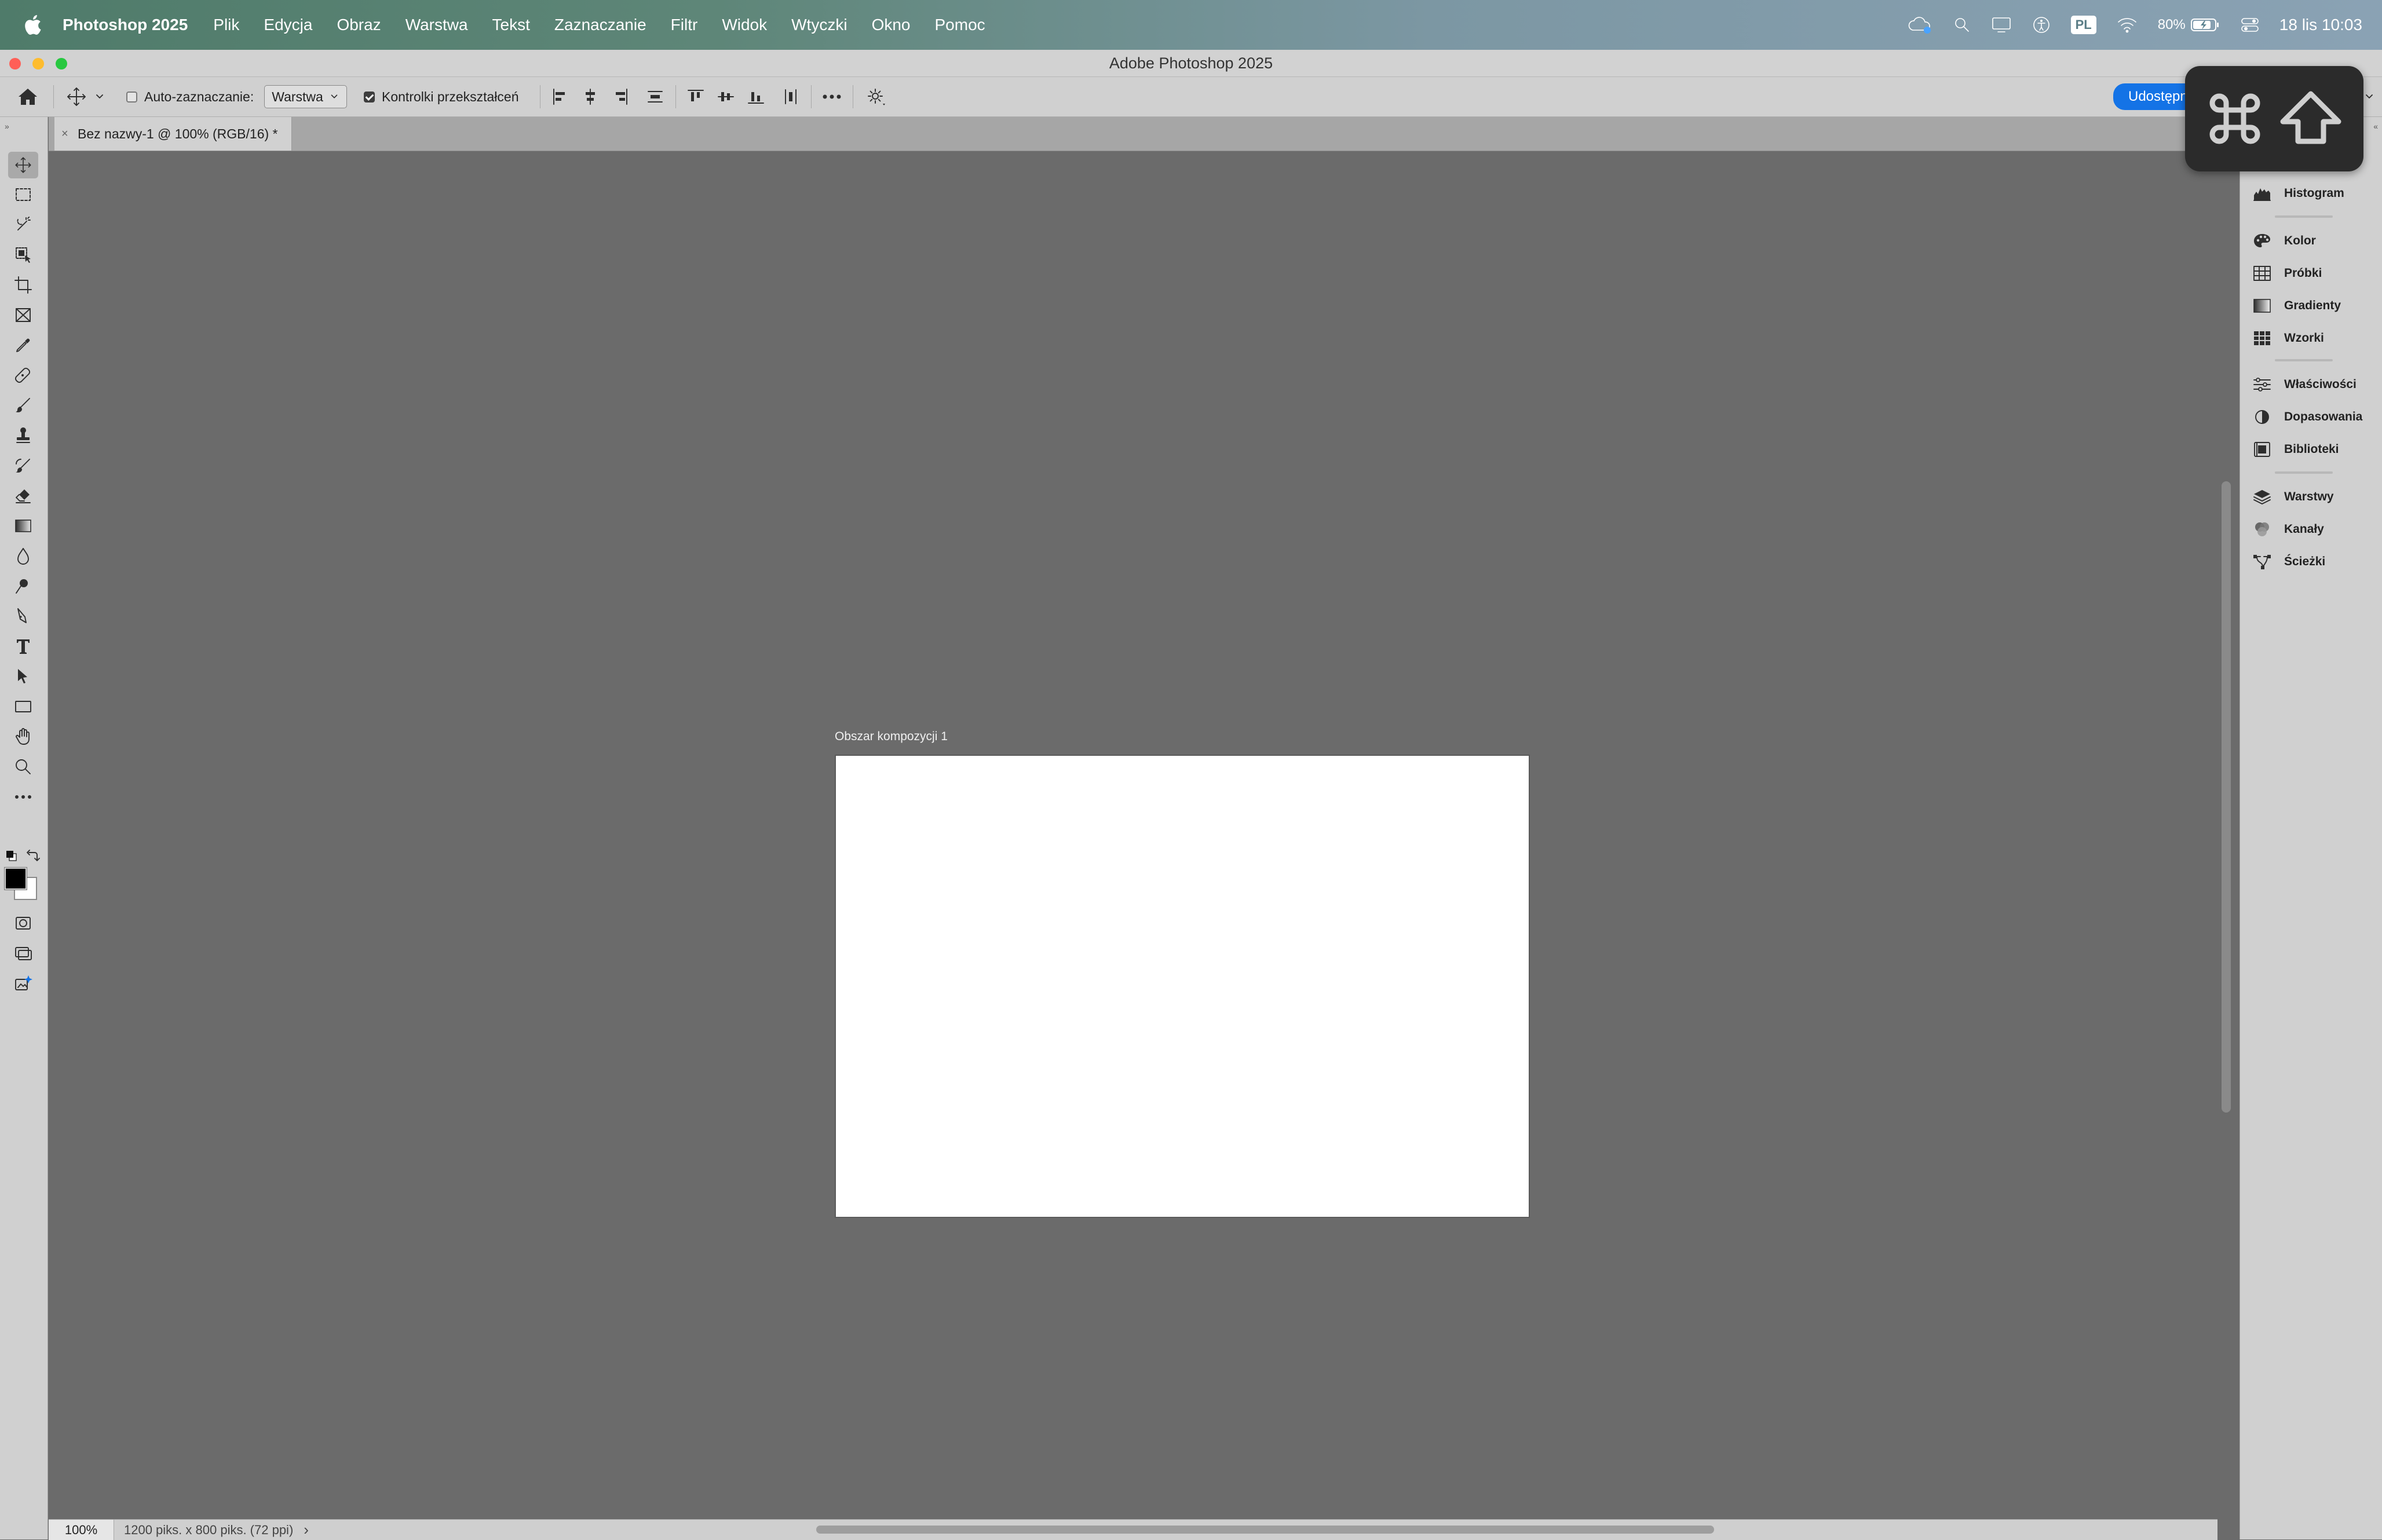 This screenshot has width=2382, height=1540. Describe the element at coordinates (359, 25) in the screenshot. I see `menu-obraz: Obraz` at that location.